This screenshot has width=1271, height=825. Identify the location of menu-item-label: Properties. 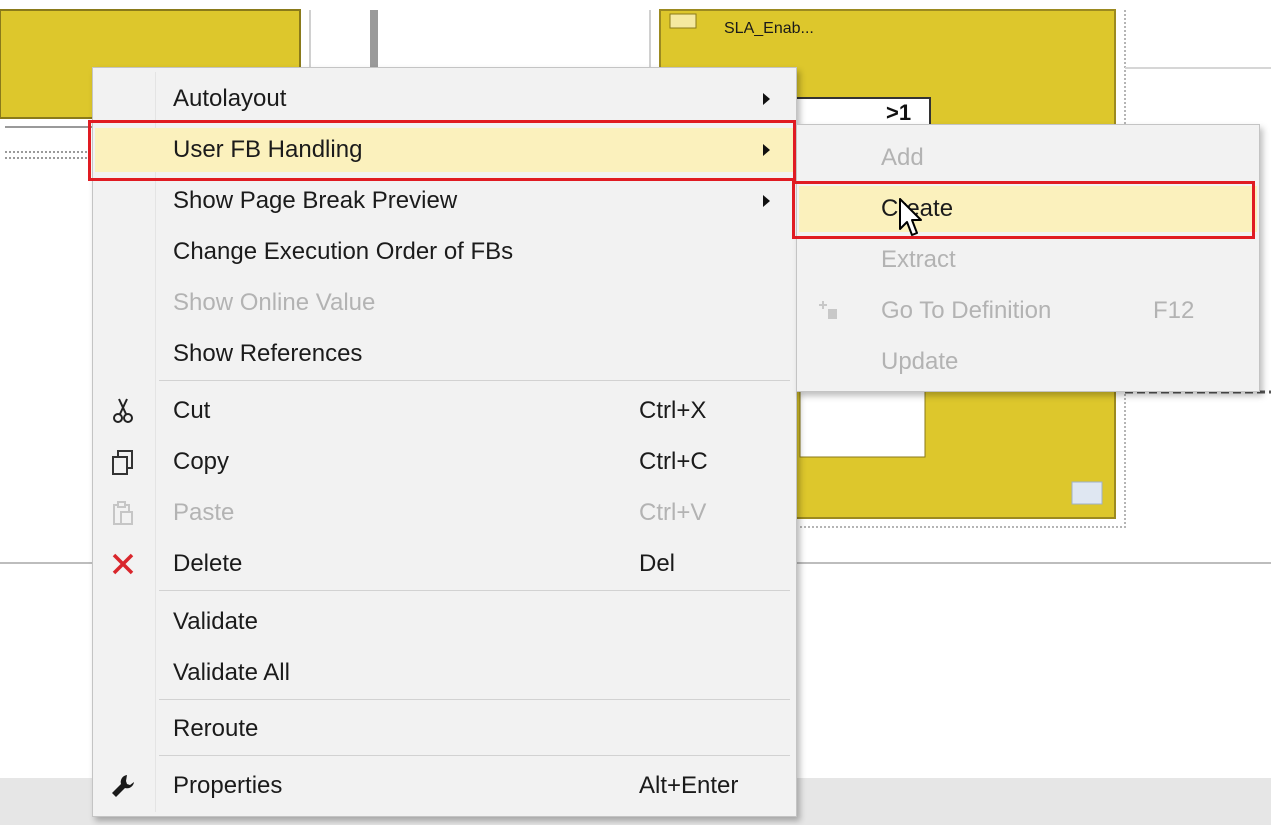
(228, 785).